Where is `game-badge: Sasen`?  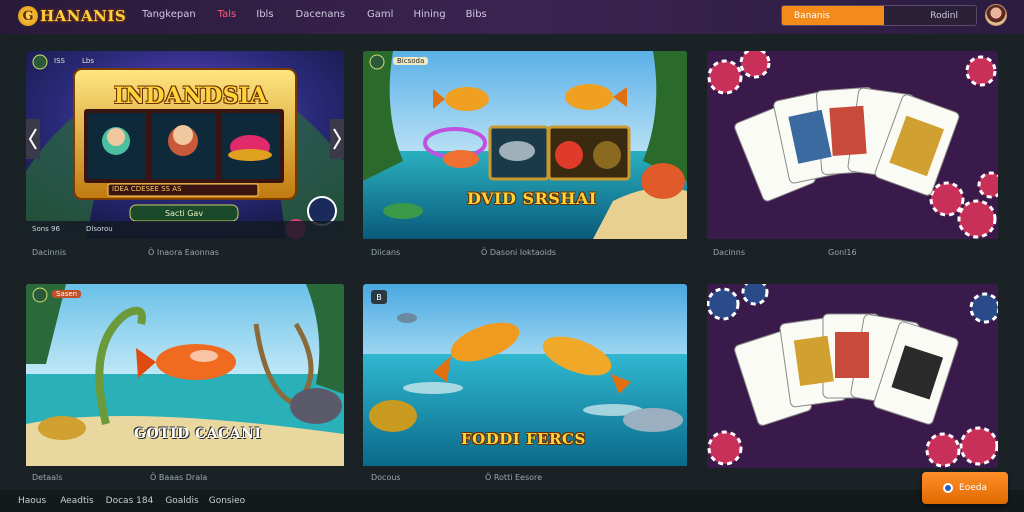 game-badge: Sasen is located at coordinates (67, 294).